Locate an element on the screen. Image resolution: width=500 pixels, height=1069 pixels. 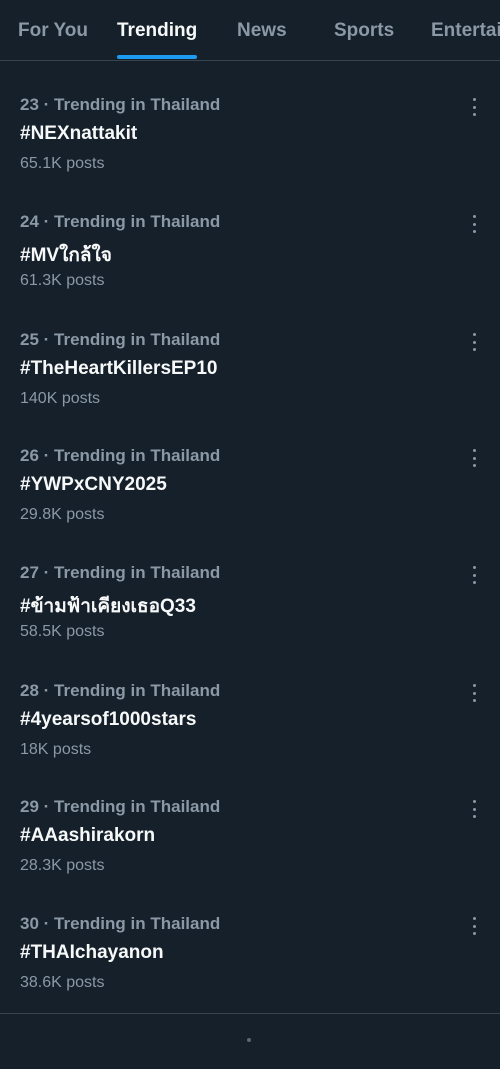
trend-hashtag: #4yearsof1000stars is located at coordinates (108, 719).